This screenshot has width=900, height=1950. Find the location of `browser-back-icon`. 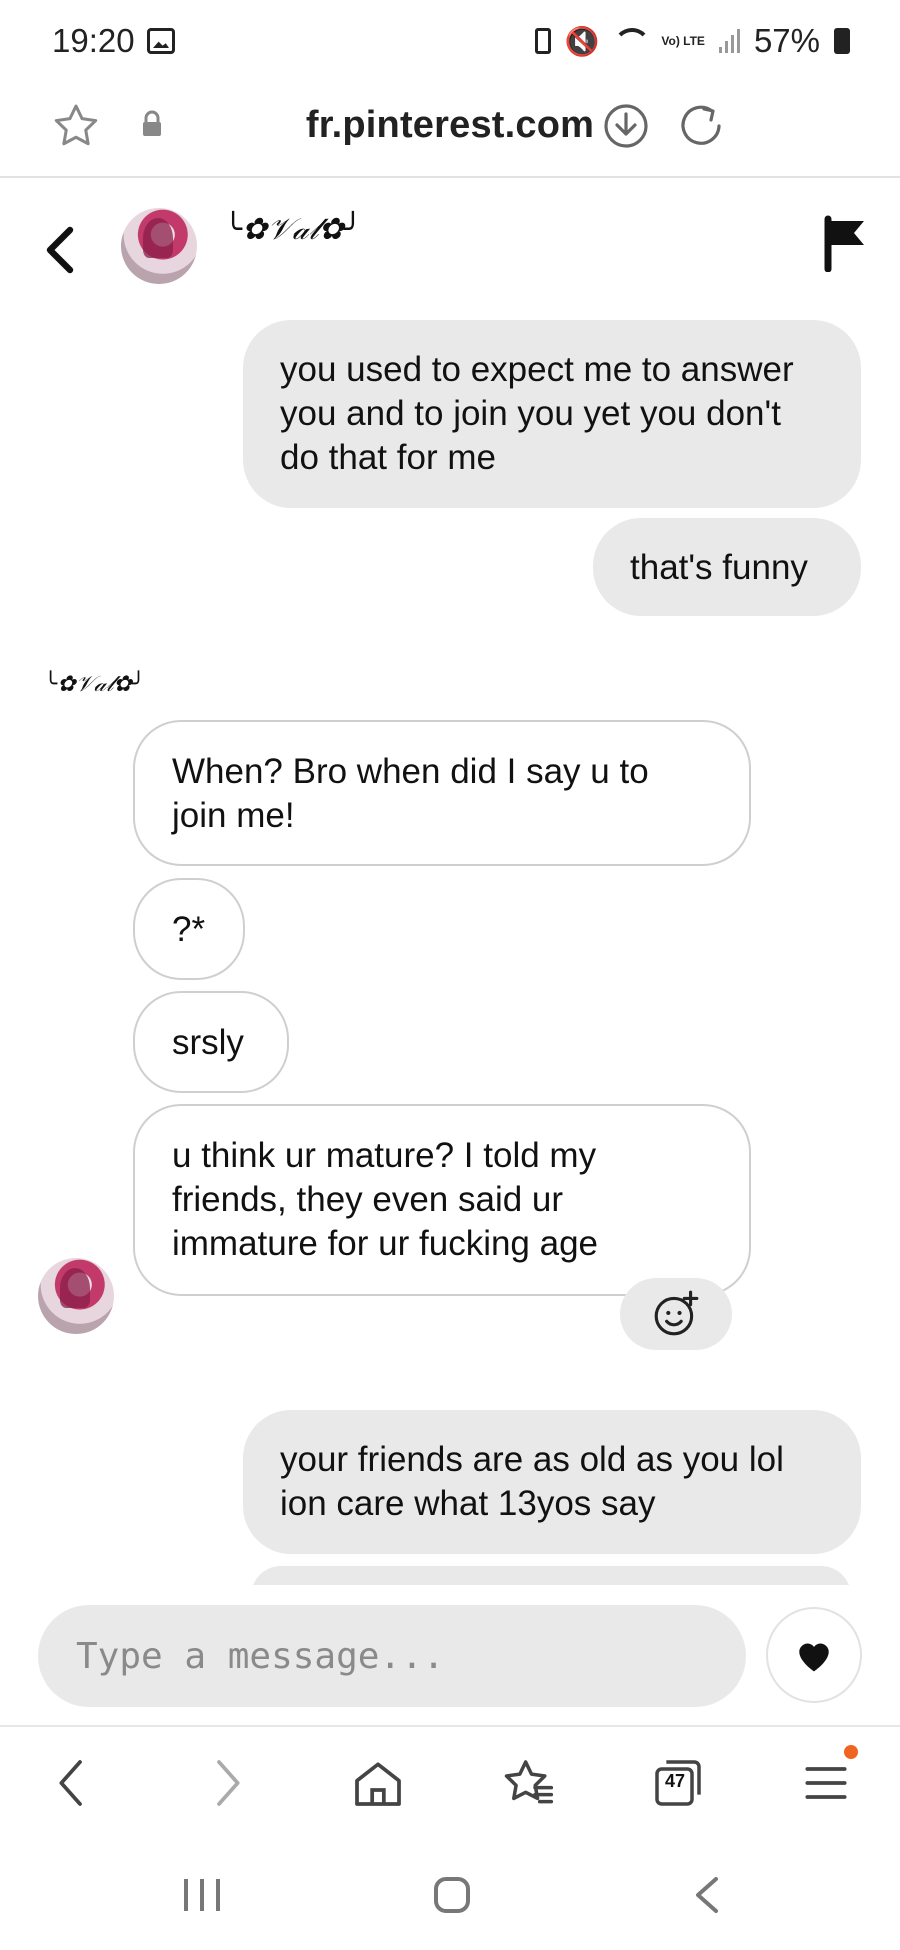

browser-back-icon is located at coordinates (73, 1783).